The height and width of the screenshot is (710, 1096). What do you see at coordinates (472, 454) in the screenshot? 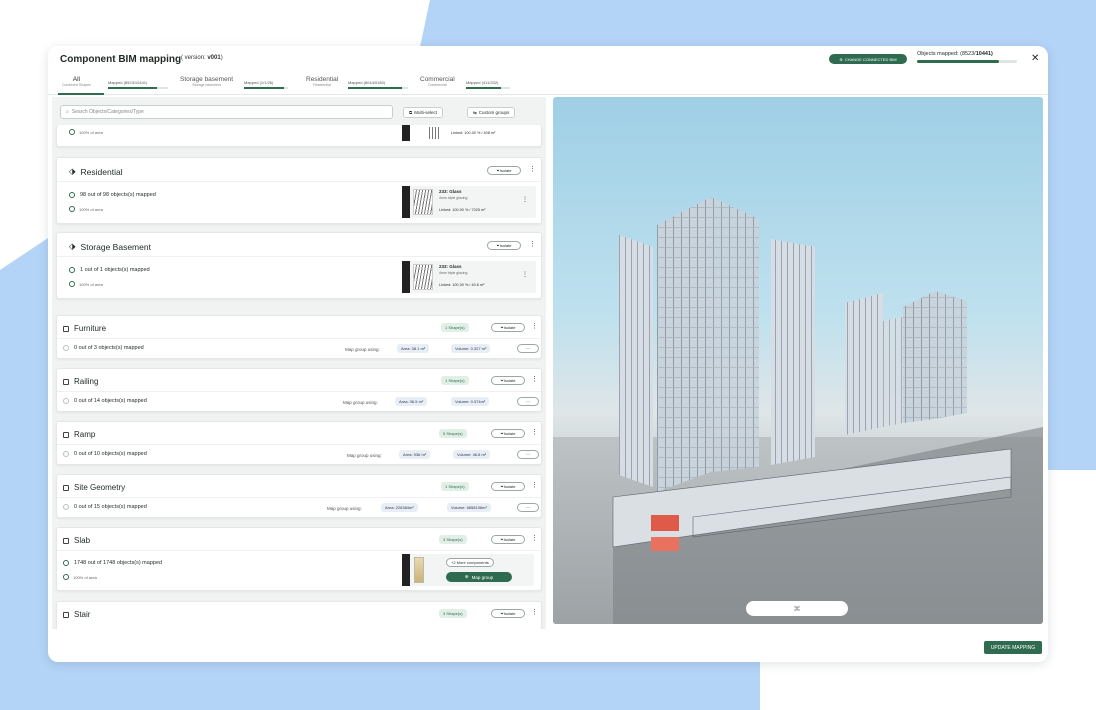
I see `volume-chip: Volume: 46.8 m³` at bounding box center [472, 454].